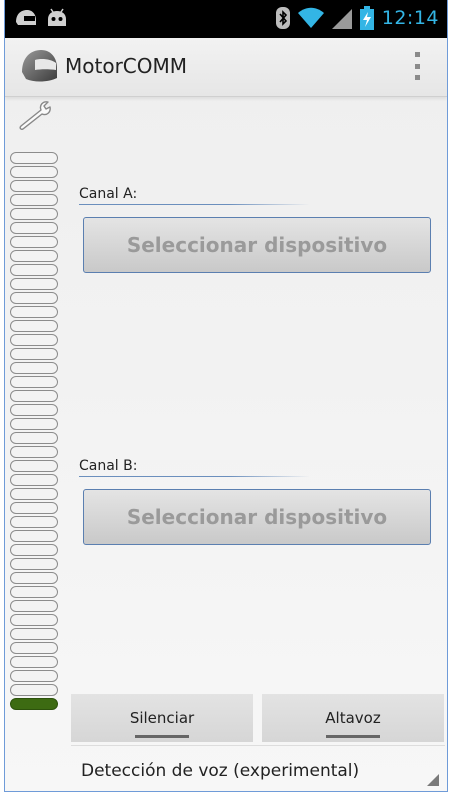 The height and width of the screenshot is (796, 452). What do you see at coordinates (194, 195) in the screenshot?
I see `channel-a-label: Canal A:` at bounding box center [194, 195].